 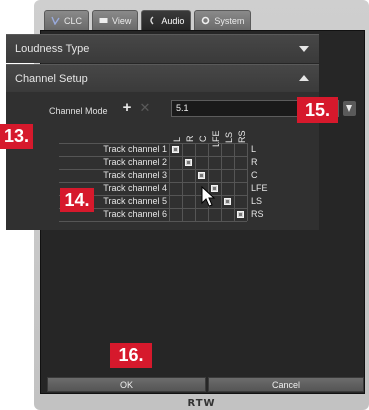 What do you see at coordinates (304, 78) in the screenshot?
I see `chevron-up-icon` at bounding box center [304, 78].